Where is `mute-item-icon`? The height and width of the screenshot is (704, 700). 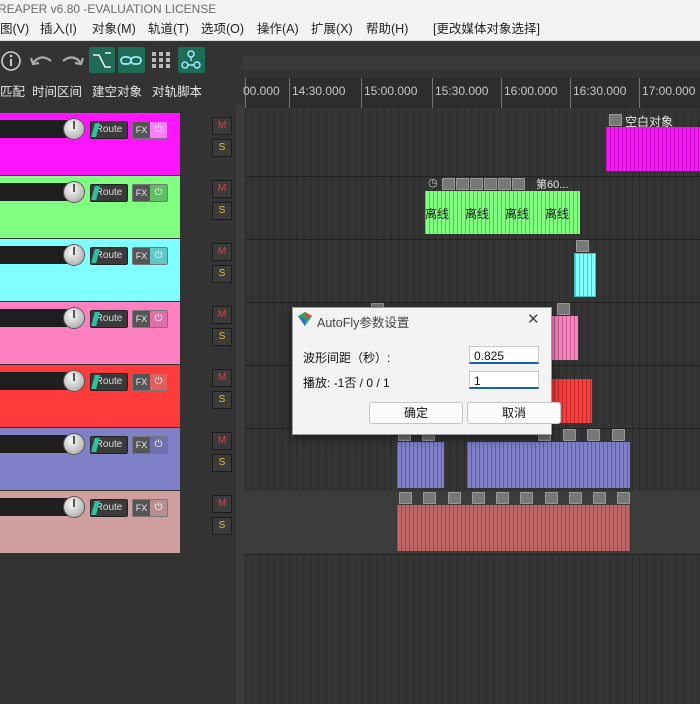
mute-item-icon is located at coordinates (462, 184).